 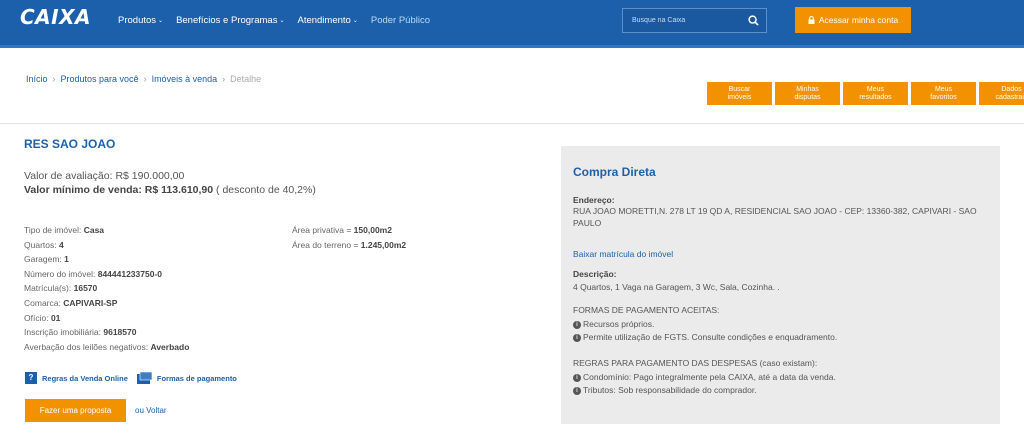 I want to click on detail-row: Área do terreno = 1.245,00m2, so click(x=349, y=245).